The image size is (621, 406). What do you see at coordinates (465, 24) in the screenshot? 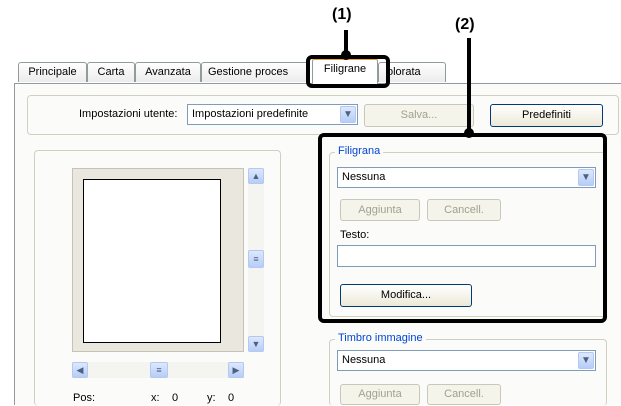
I see `callout-2: (2)` at bounding box center [465, 24].